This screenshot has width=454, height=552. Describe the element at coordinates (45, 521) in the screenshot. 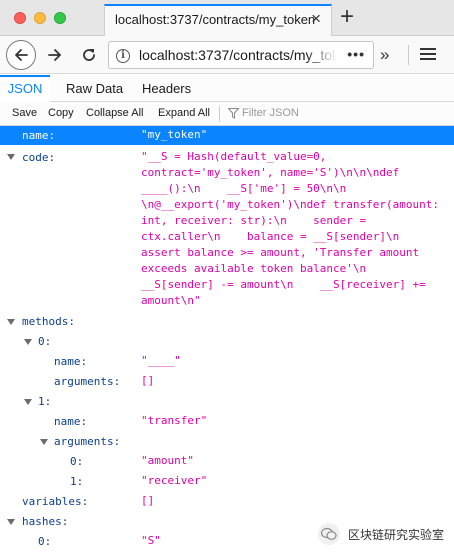

I see `tree-key: hashes:` at that location.